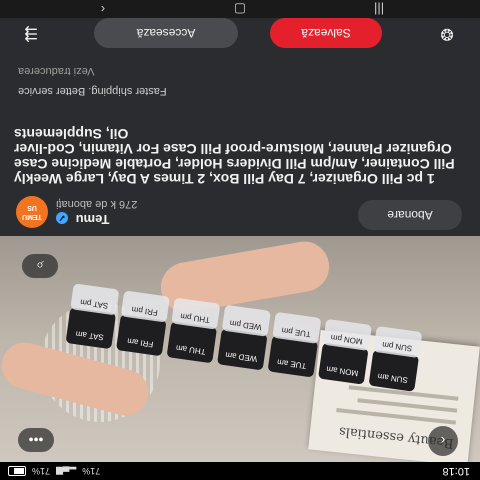 This screenshot has width=480, height=480. I want to click on signal-icon: ▂▄▆, so click(66, 472).